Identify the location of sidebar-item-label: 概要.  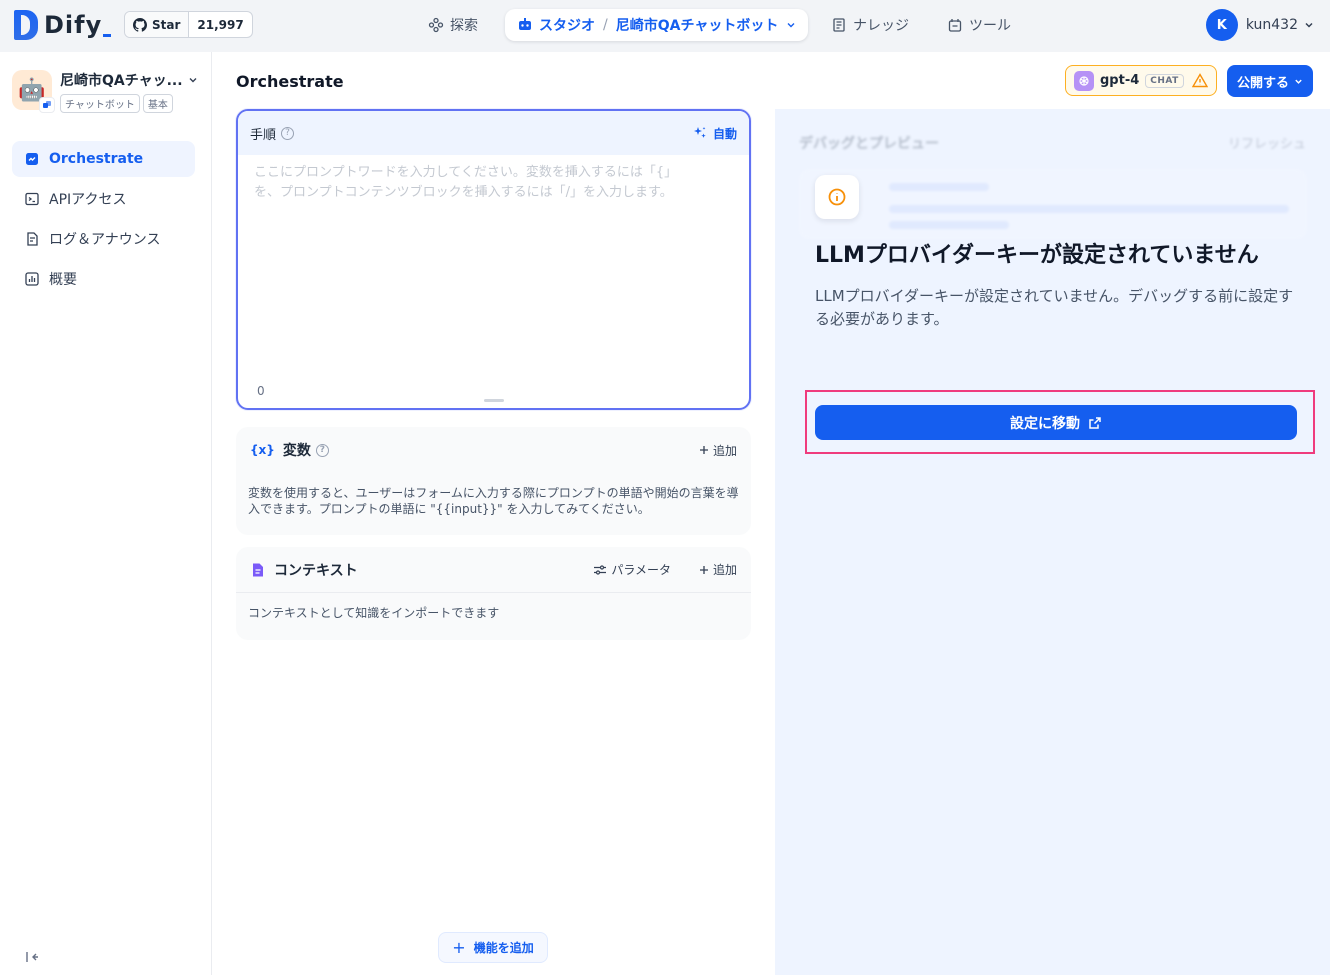
(63, 280).